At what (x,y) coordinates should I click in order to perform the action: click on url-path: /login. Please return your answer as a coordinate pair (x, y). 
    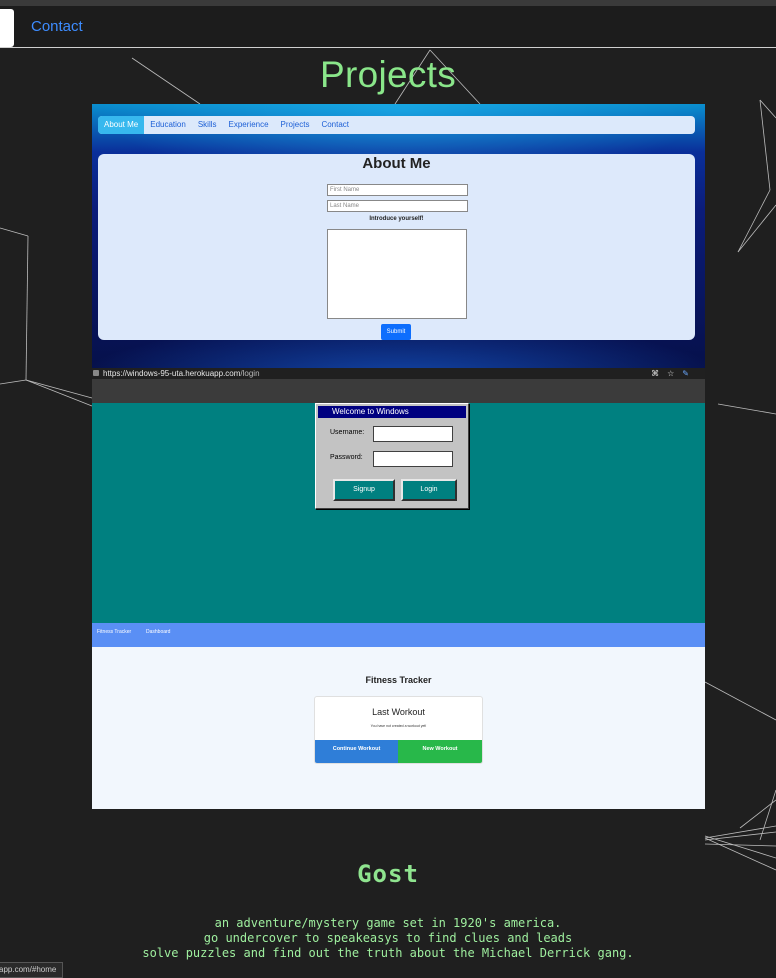
    Looking at the image, I should click on (250, 373).